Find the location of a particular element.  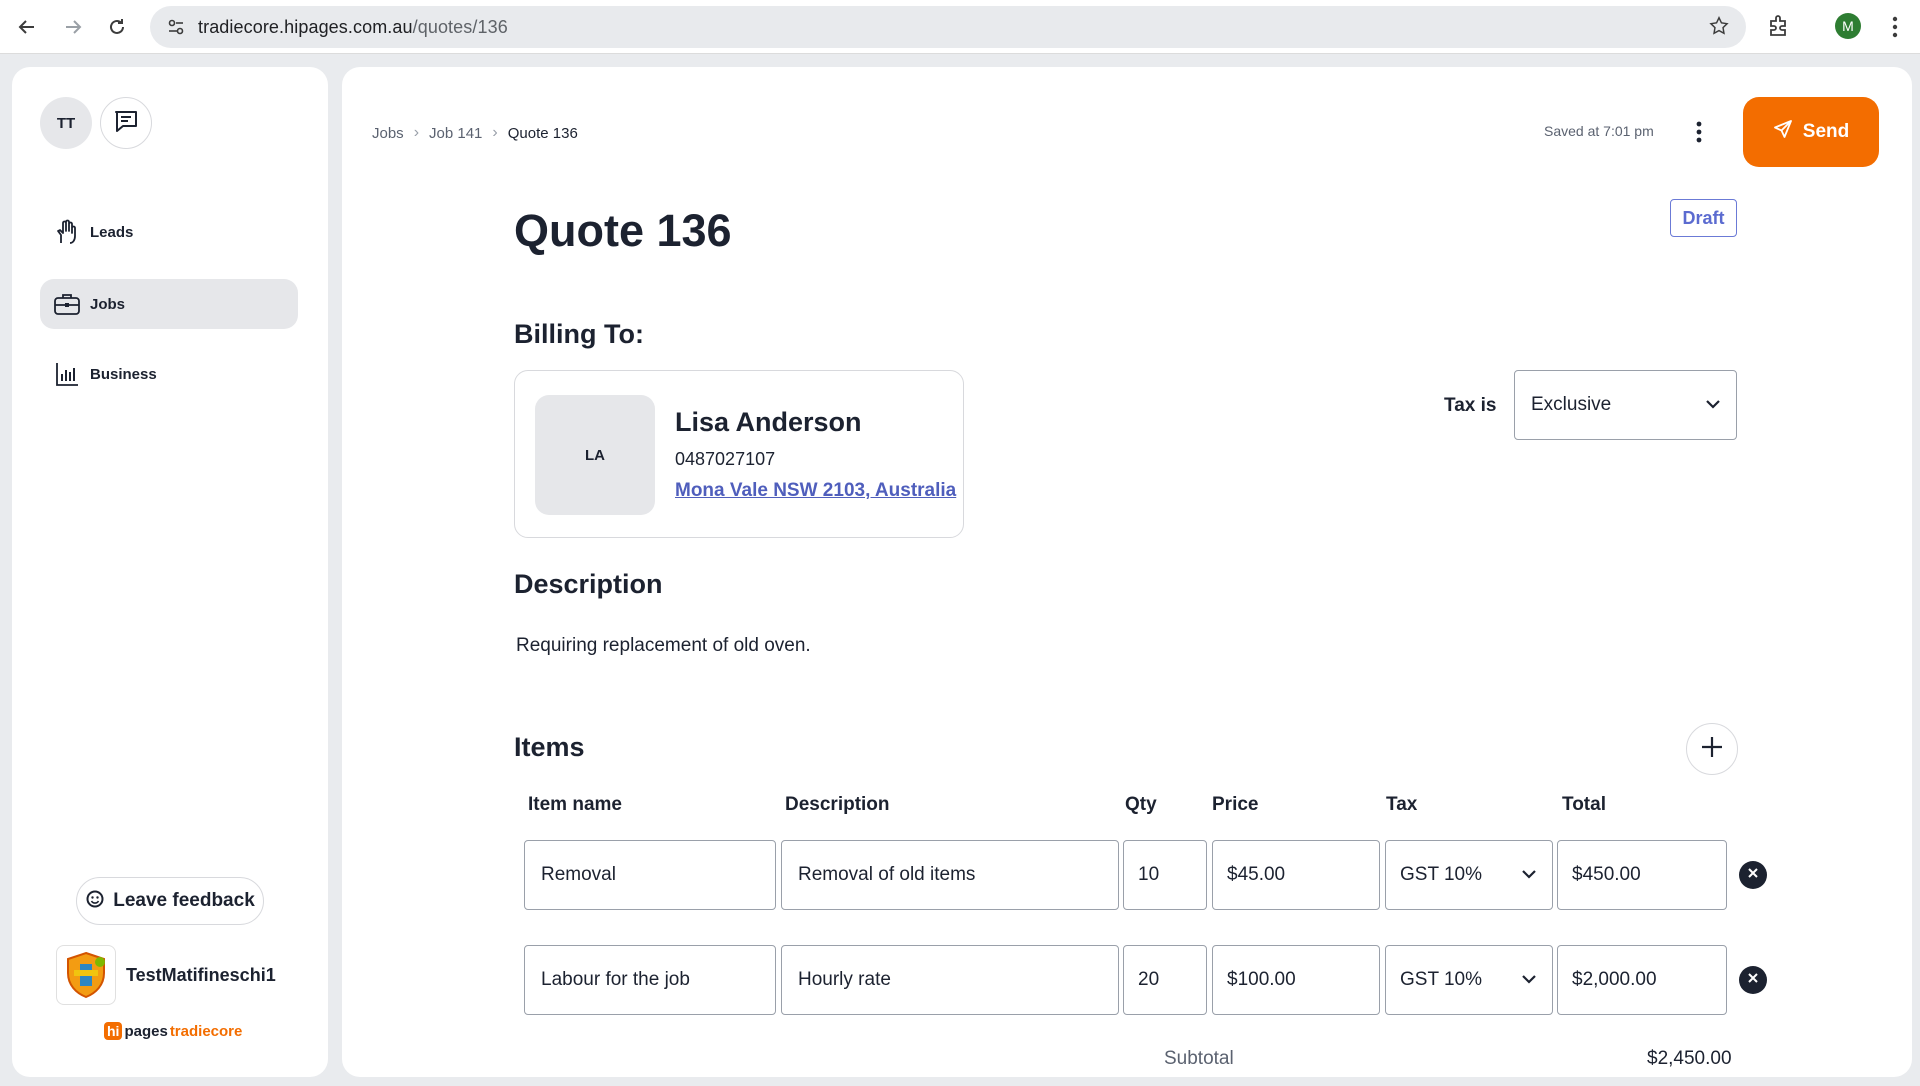

profile-avatar: M is located at coordinates (1848, 26).